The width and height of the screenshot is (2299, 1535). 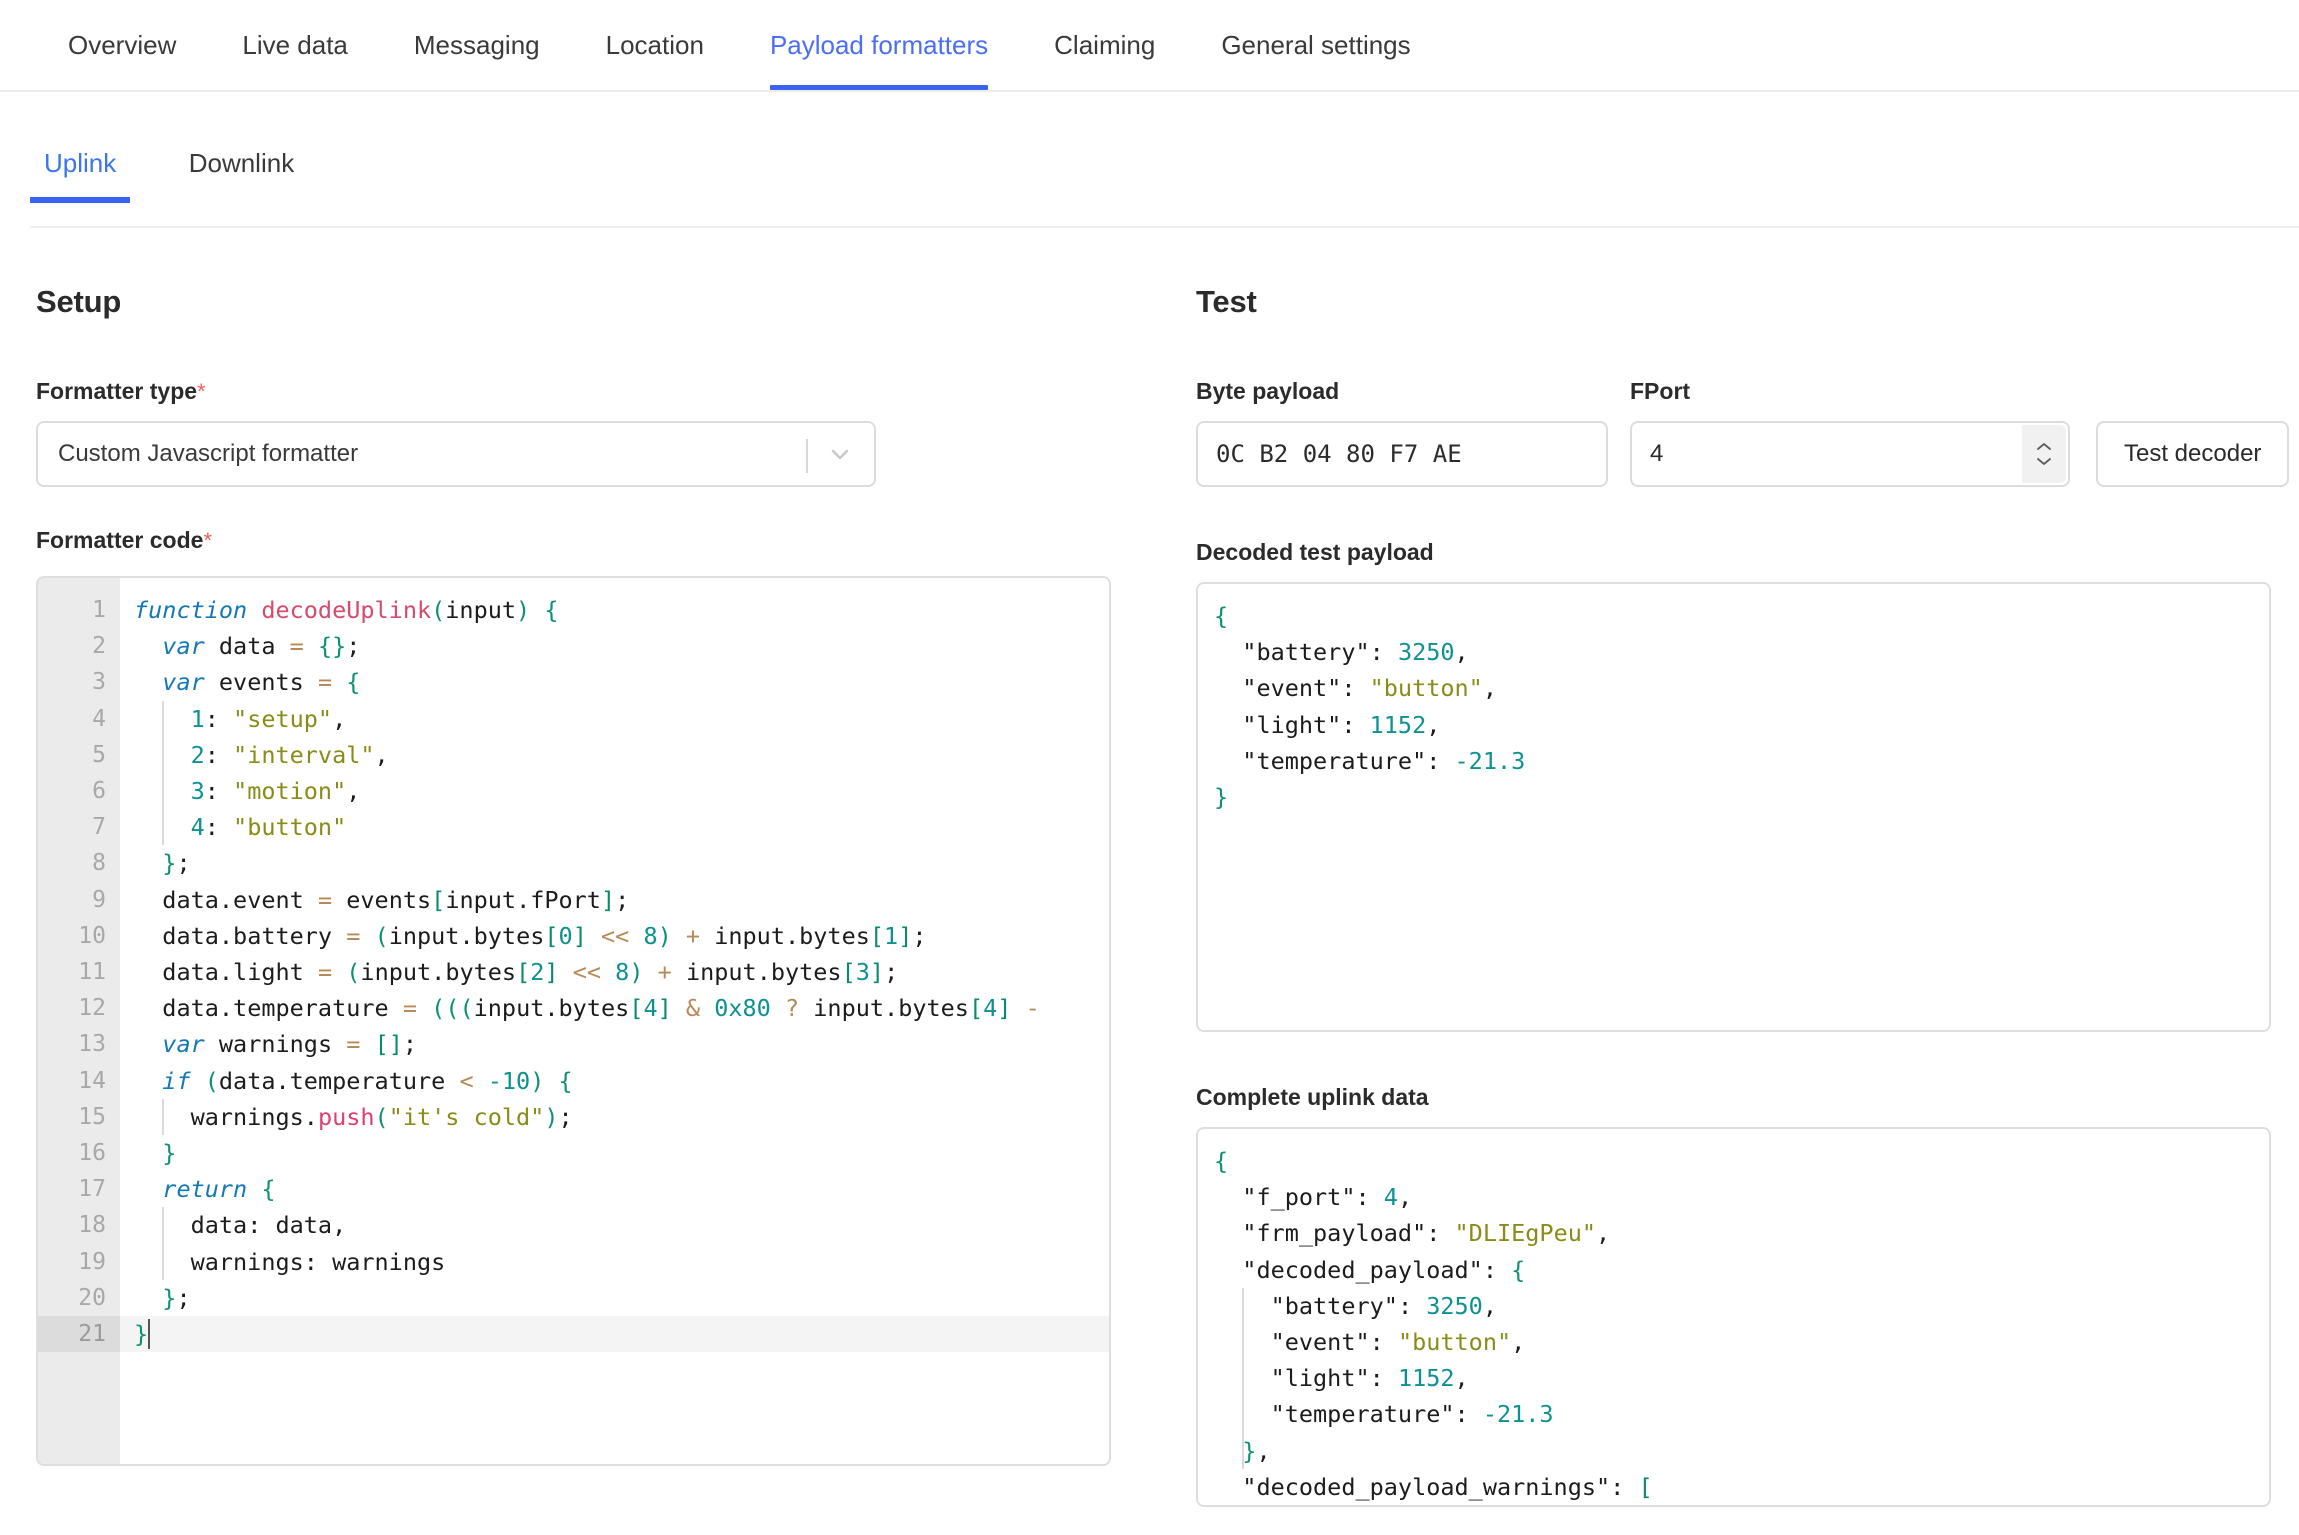 What do you see at coordinates (807, 456) in the screenshot?
I see `select-separator` at bounding box center [807, 456].